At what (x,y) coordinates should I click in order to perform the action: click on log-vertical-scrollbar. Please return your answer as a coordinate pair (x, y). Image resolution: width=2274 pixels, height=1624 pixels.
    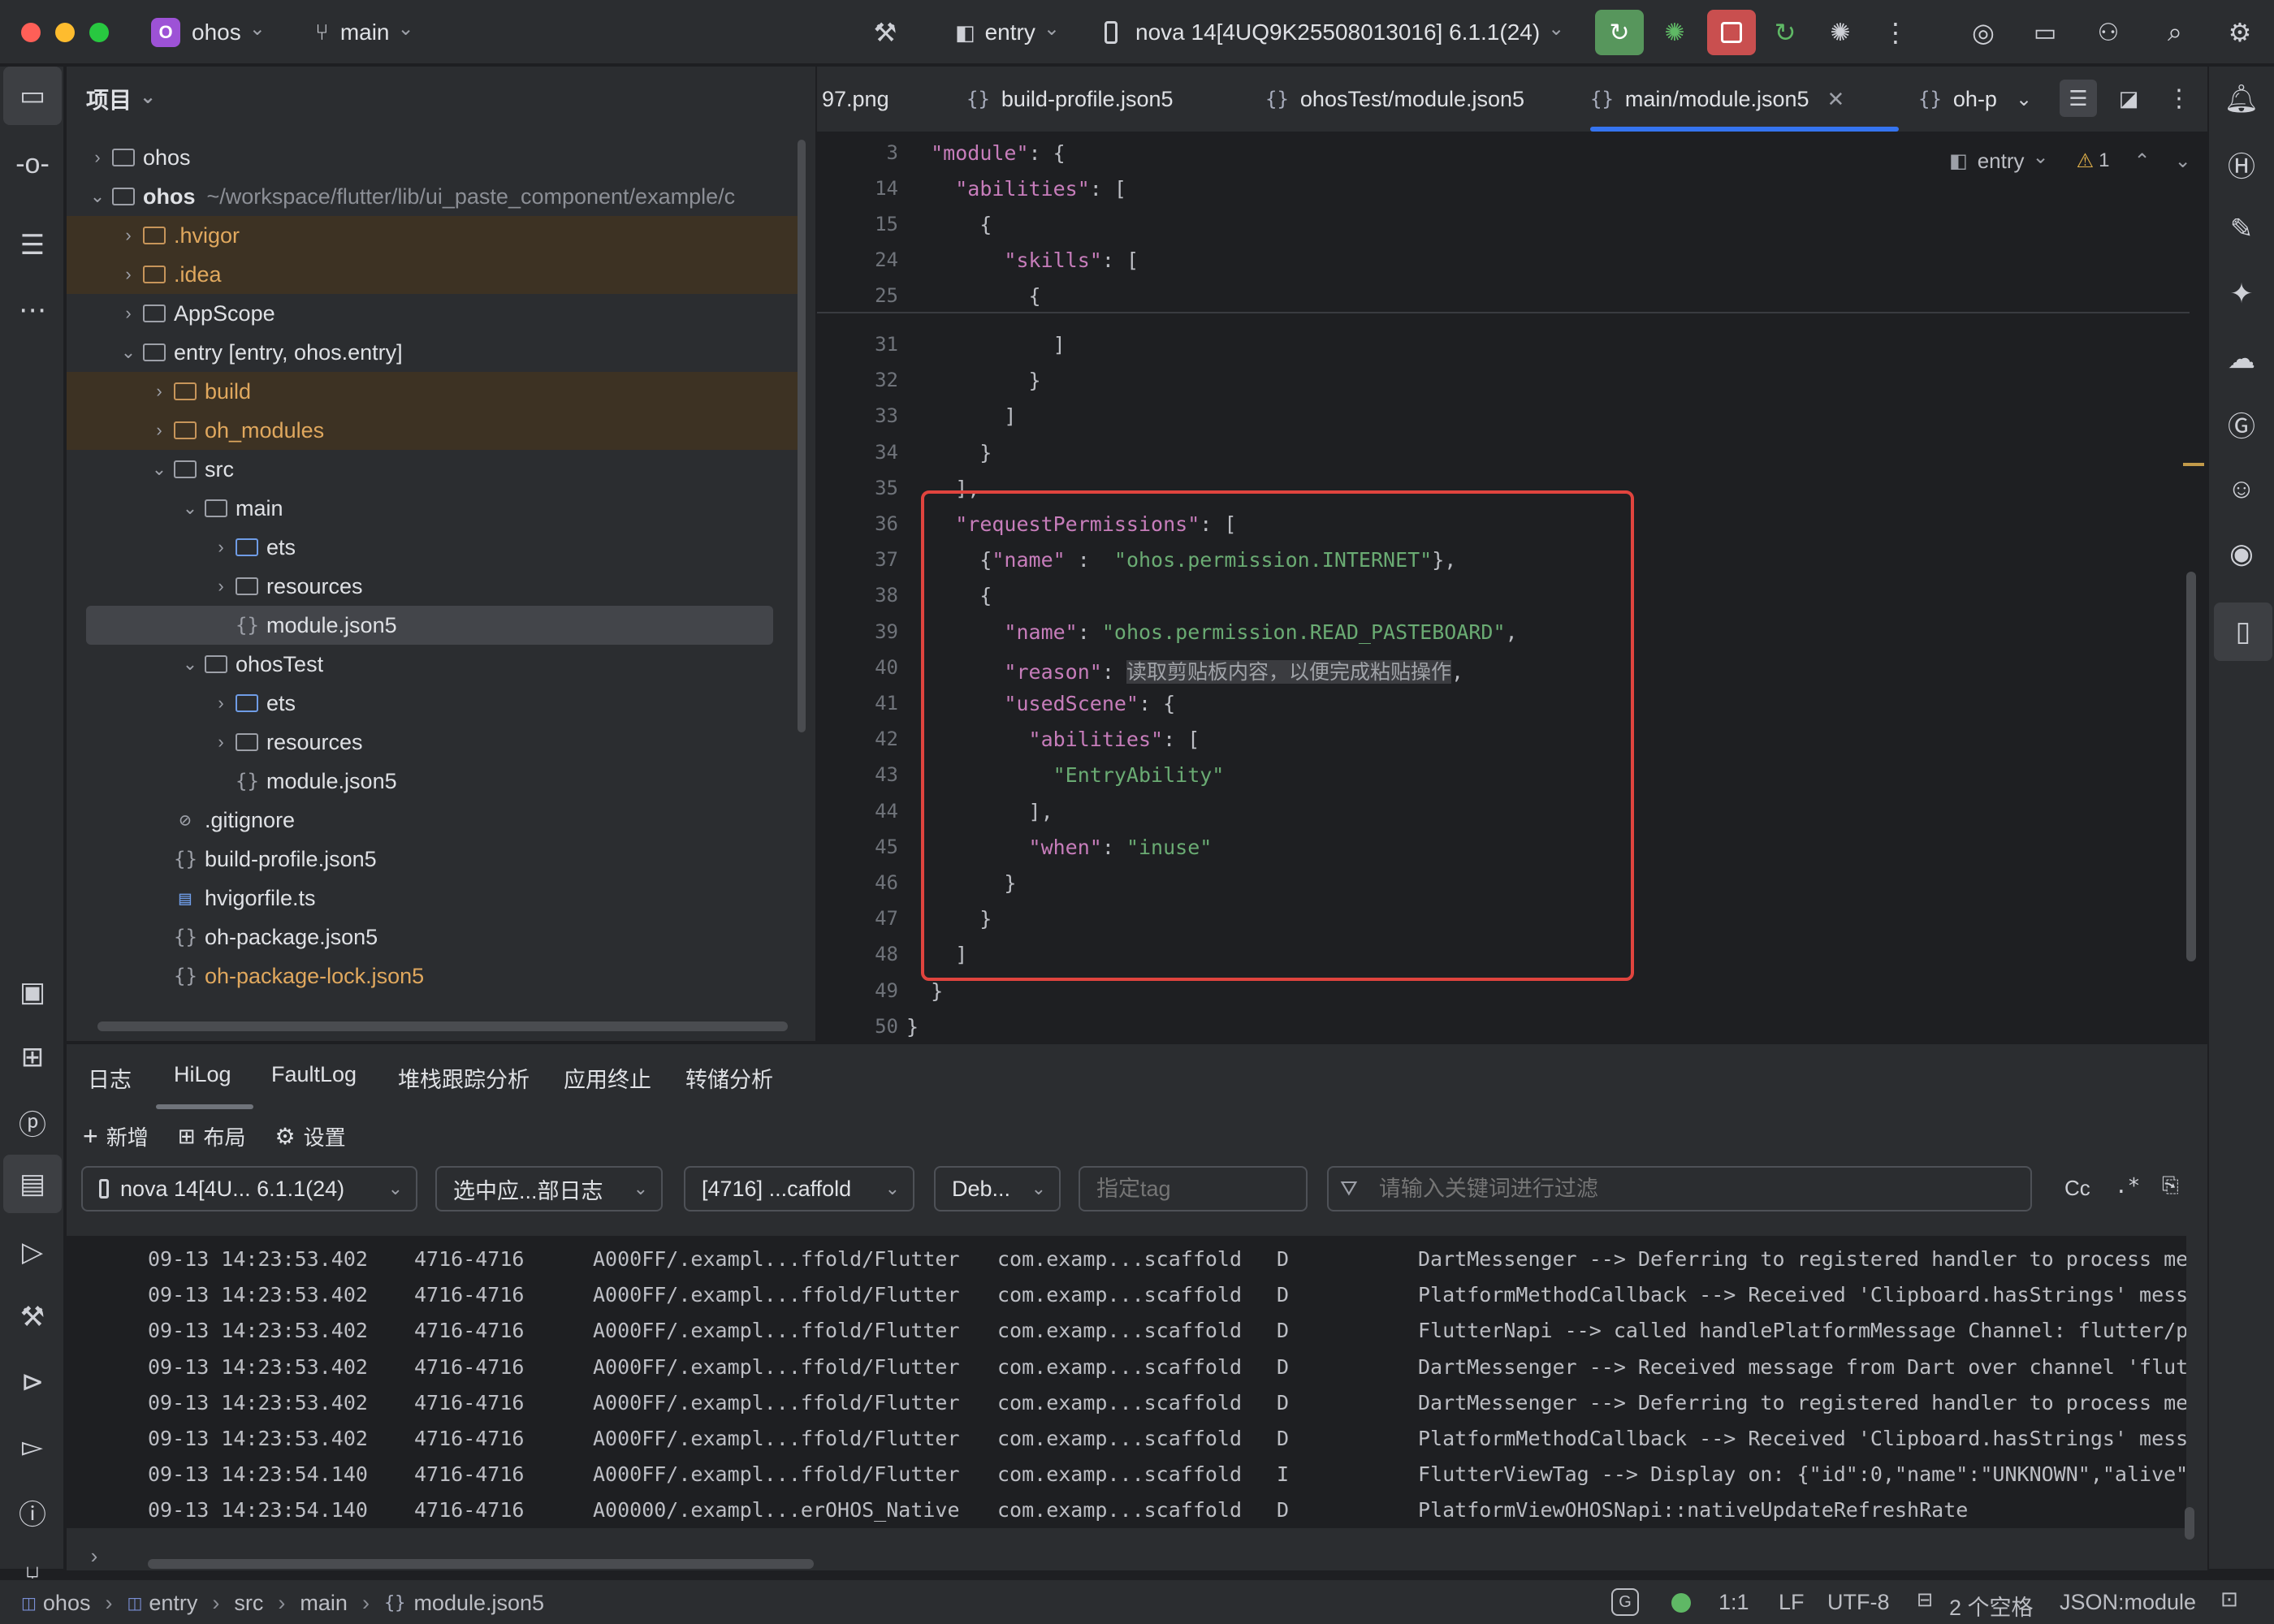
    Looking at the image, I should click on (2189, 1524).